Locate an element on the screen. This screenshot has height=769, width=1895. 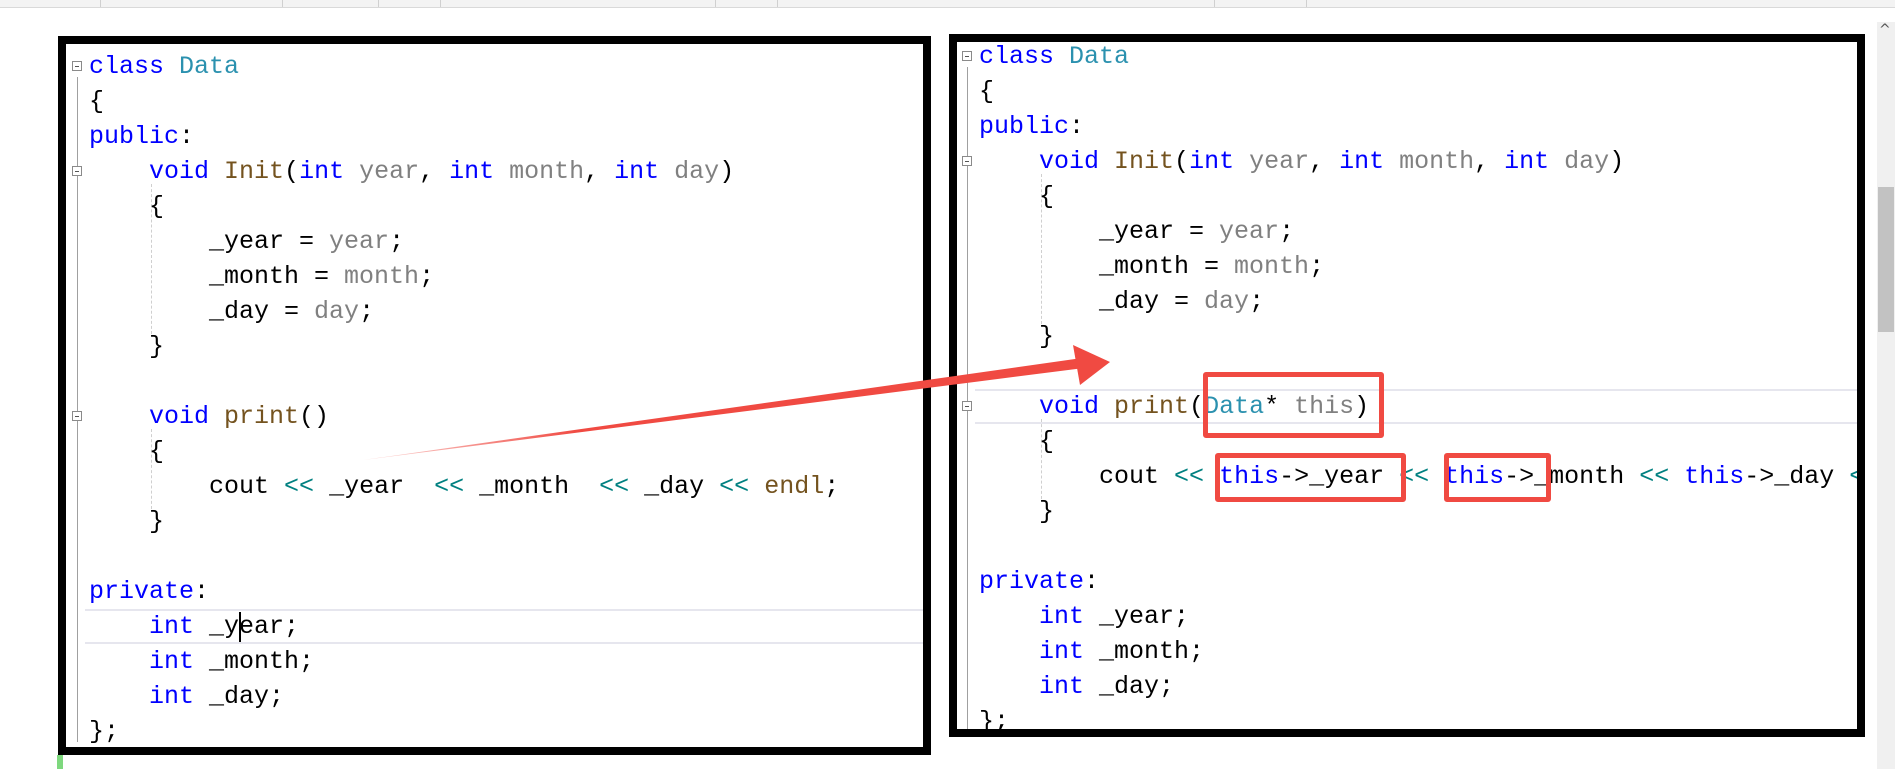
highlight-this-month is located at coordinates (1497, 477).